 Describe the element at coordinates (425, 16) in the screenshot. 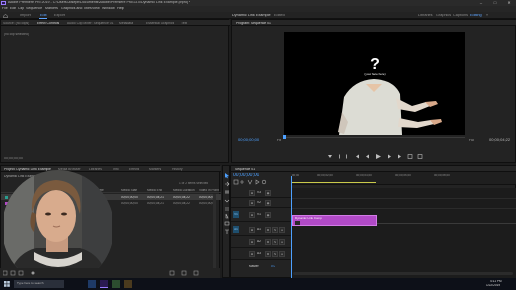

I see `workspace-libraries: Libraries` at that location.